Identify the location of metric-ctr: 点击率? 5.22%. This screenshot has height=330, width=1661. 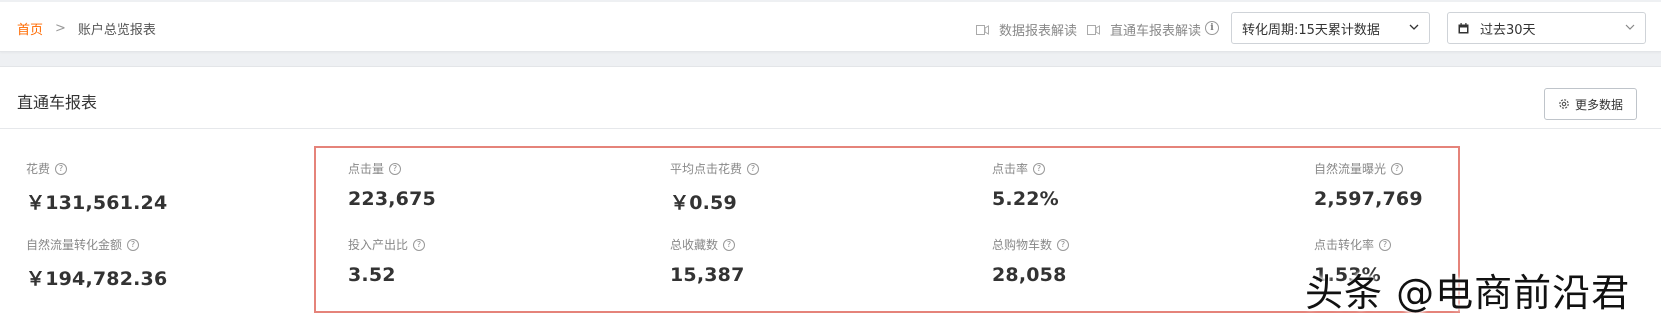
(1132, 185).